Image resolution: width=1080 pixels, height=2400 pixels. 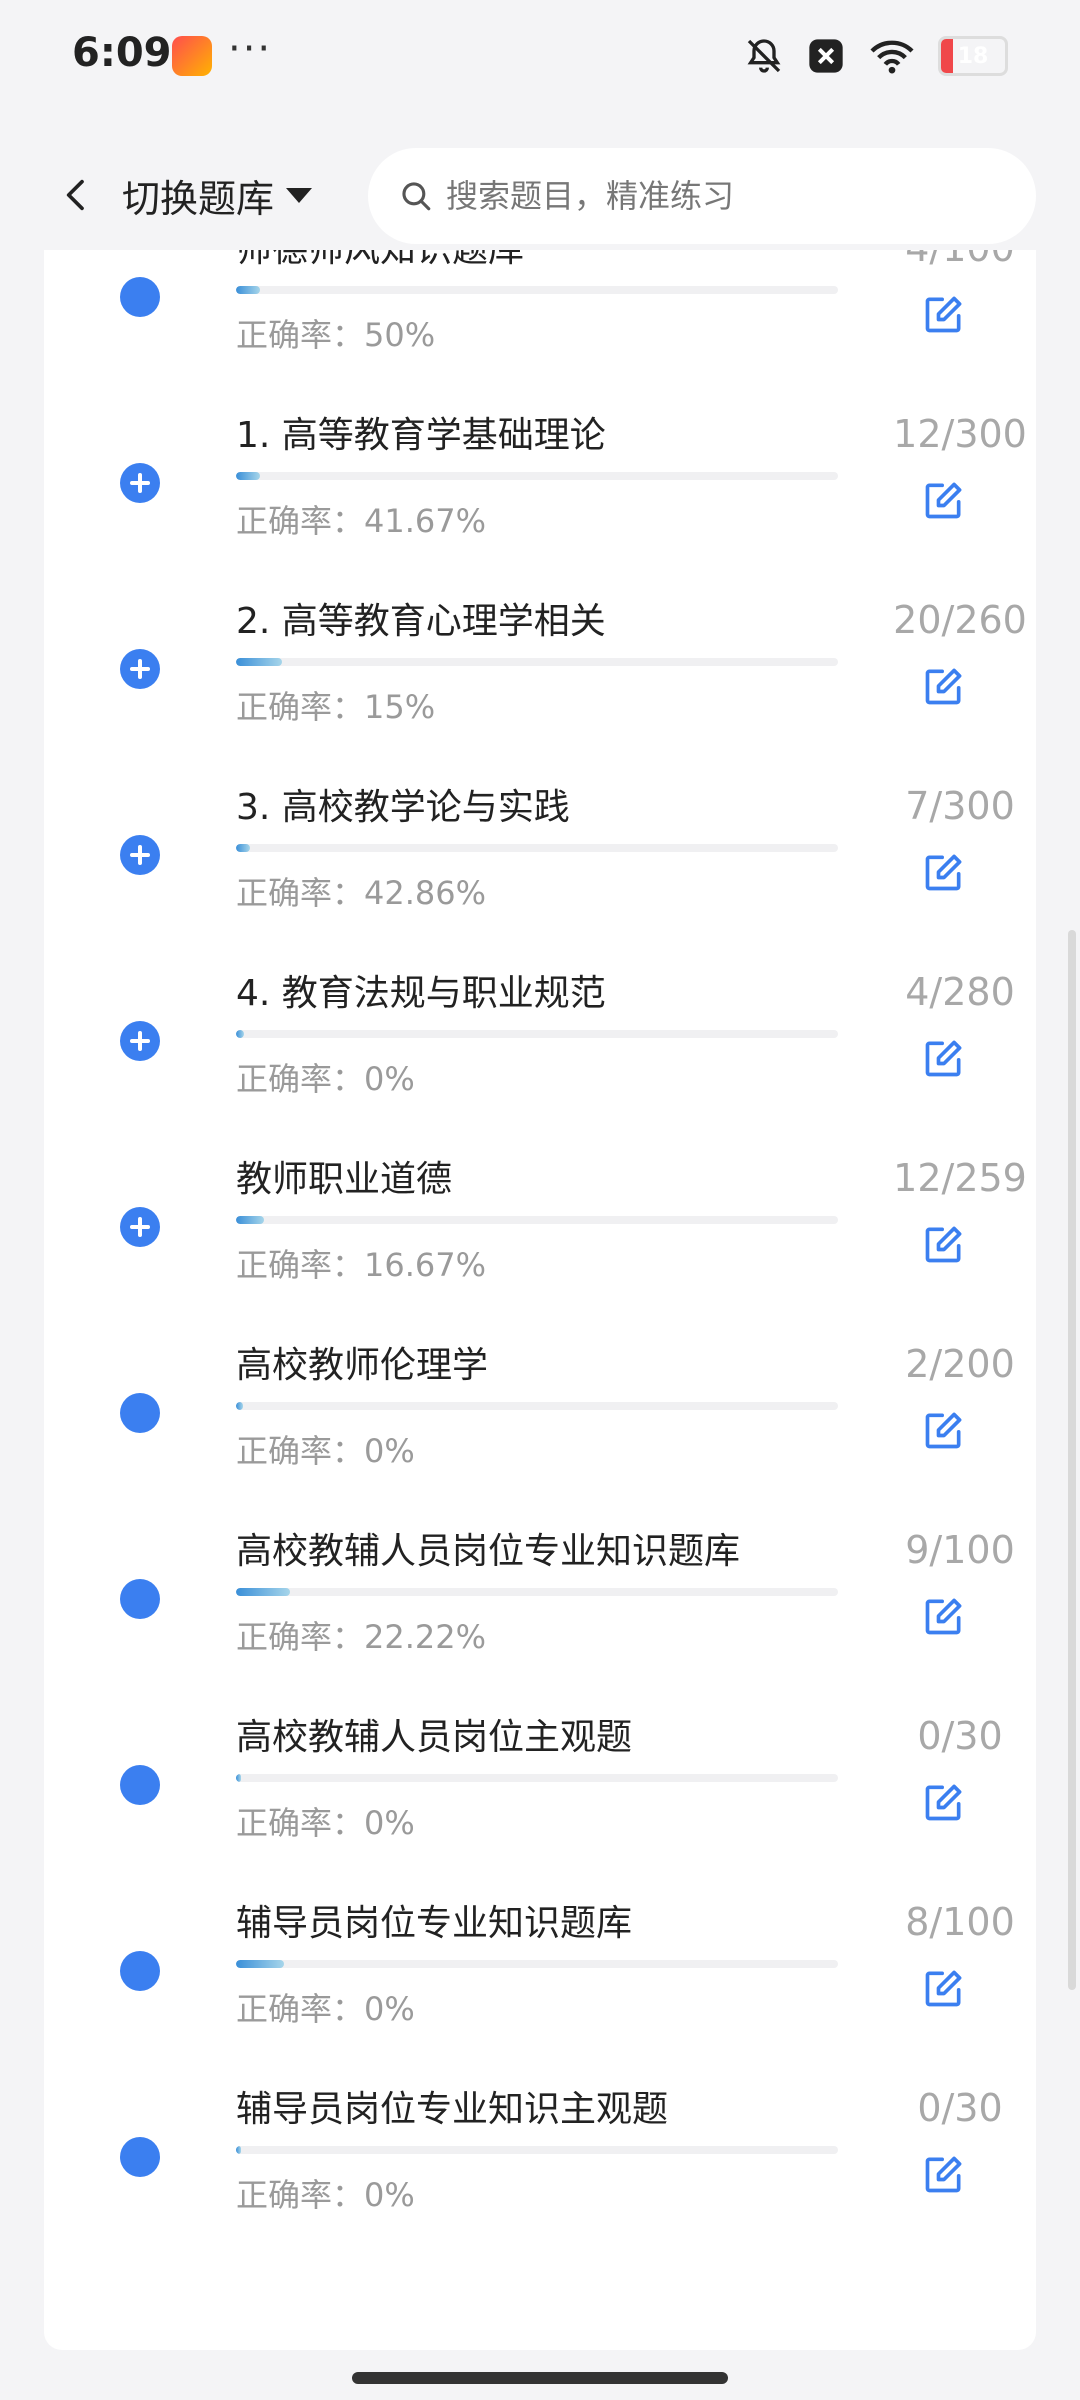 What do you see at coordinates (361, 1637) in the screenshot?
I see `accuracy-text: 正确率：22.22%` at bounding box center [361, 1637].